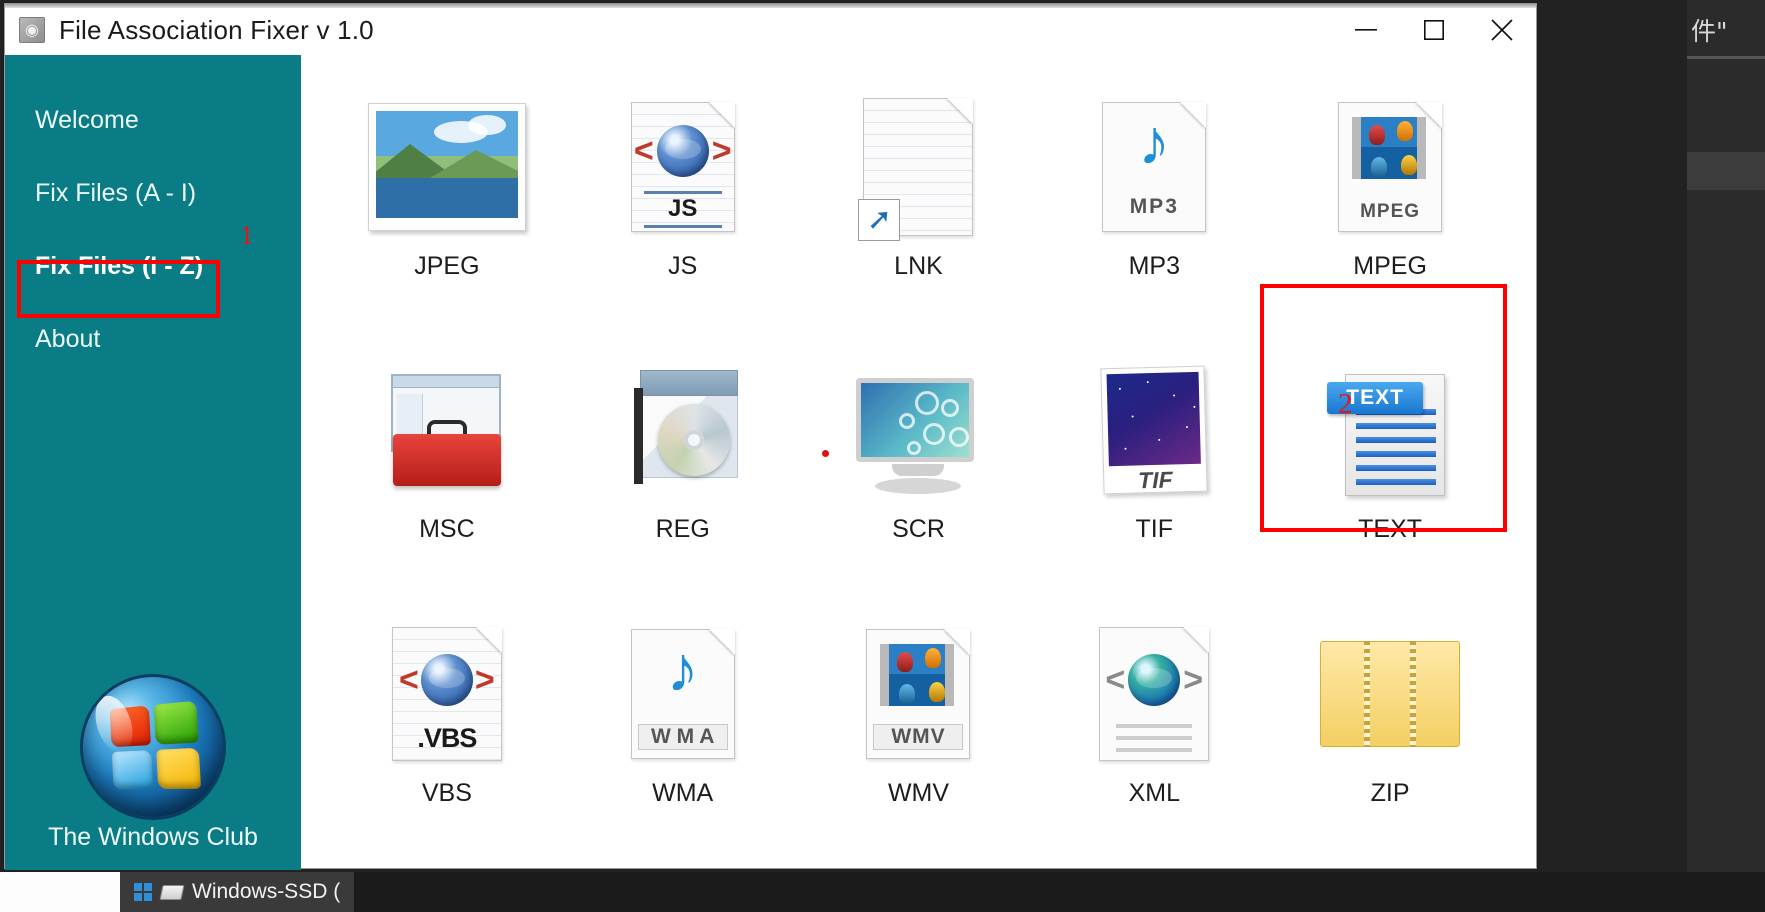 This screenshot has height=912, width=1765. I want to click on mp3-badge: MP3, so click(1154, 206).